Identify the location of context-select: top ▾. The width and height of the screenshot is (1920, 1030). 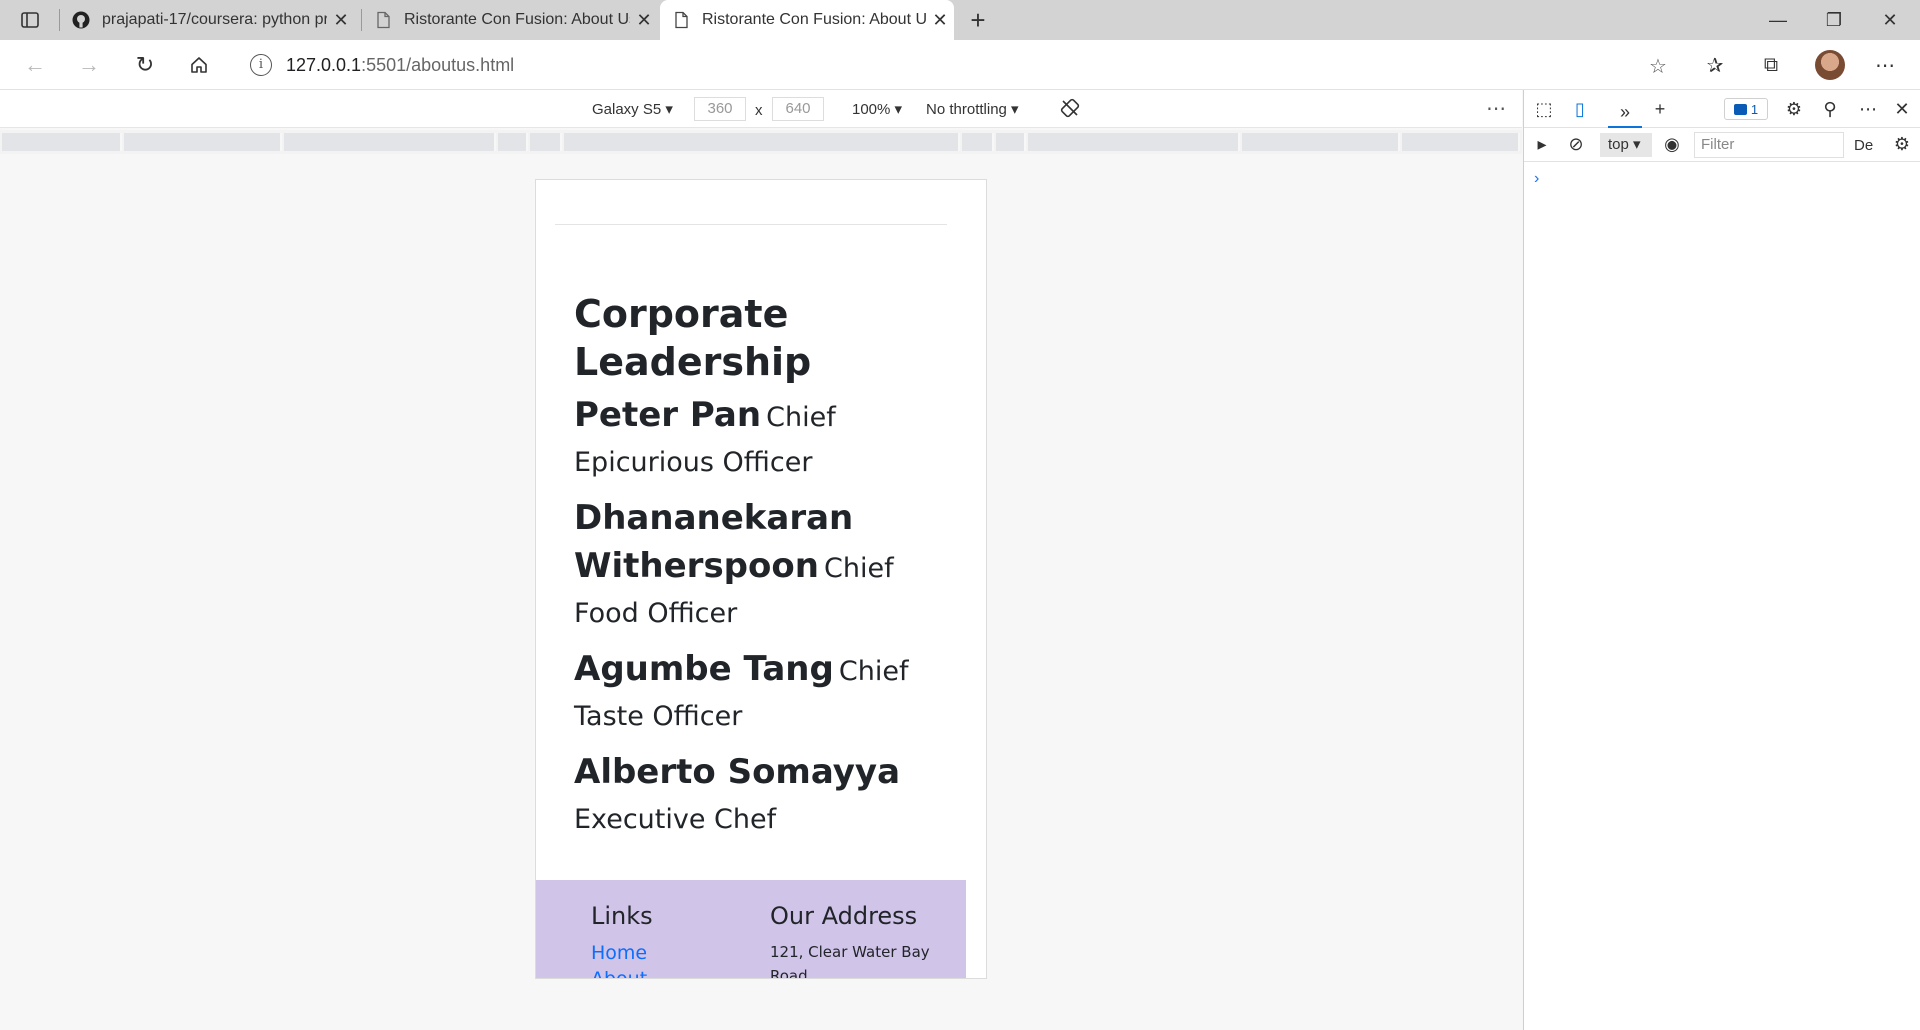
(1626, 145).